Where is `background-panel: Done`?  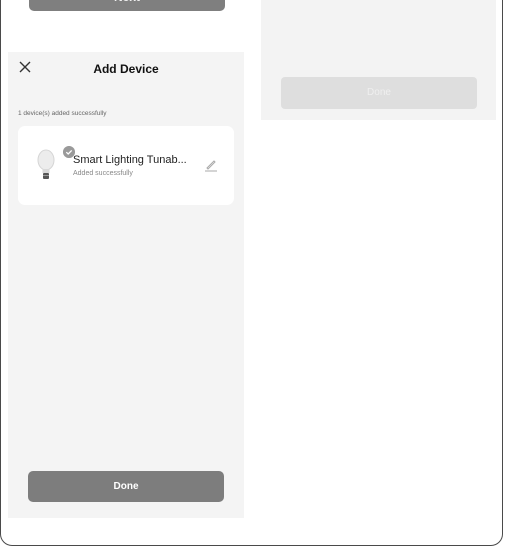
background-panel: Done is located at coordinates (378, 60).